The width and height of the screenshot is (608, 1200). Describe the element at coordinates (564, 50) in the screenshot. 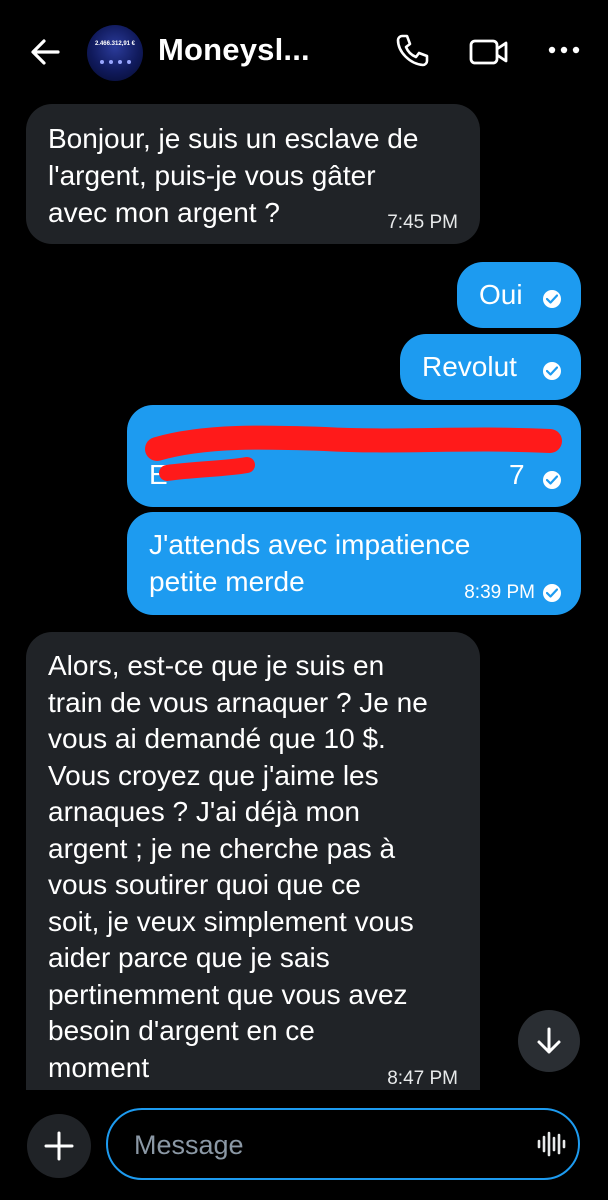

I see `more-icon` at that location.